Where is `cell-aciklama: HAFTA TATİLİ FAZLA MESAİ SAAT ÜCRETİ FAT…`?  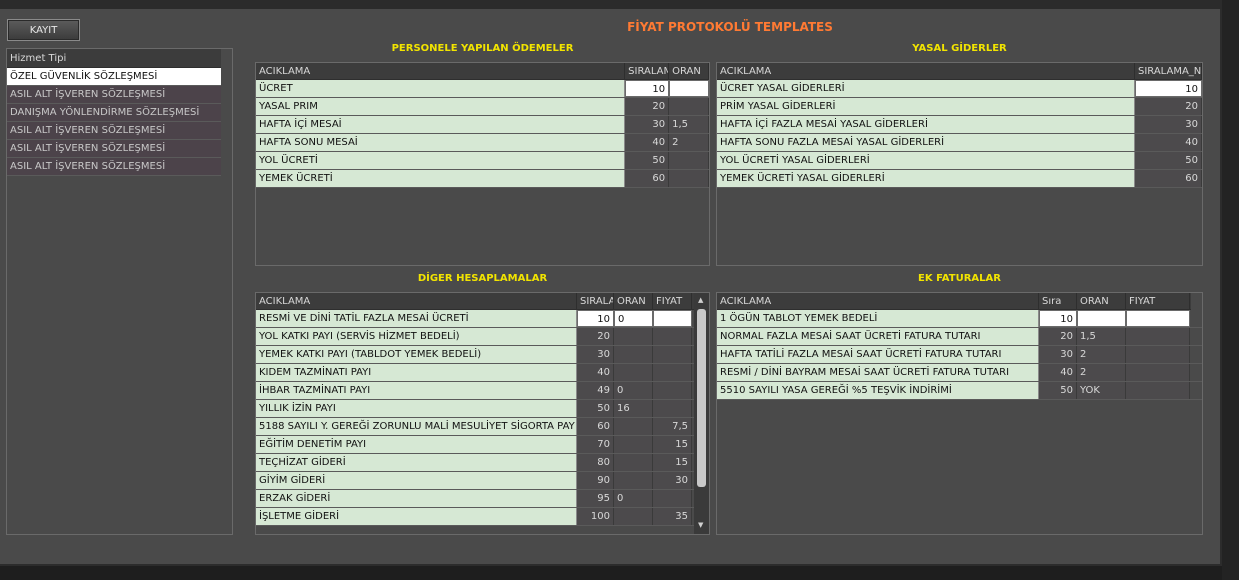 cell-aciklama: HAFTA TATİLİ FAZLA MESAİ SAAT ÜCRETİ FAT… is located at coordinates (878, 354).